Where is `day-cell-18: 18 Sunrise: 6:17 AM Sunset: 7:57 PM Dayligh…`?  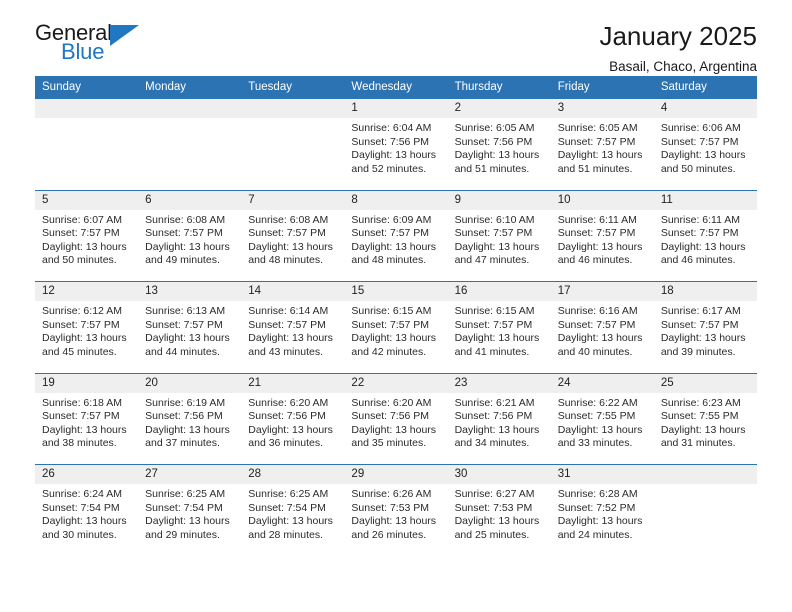
day-cell-18: 18 Sunrise: 6:17 AM Sunset: 7:57 PM Dayligh… is located at coordinates (705, 327).